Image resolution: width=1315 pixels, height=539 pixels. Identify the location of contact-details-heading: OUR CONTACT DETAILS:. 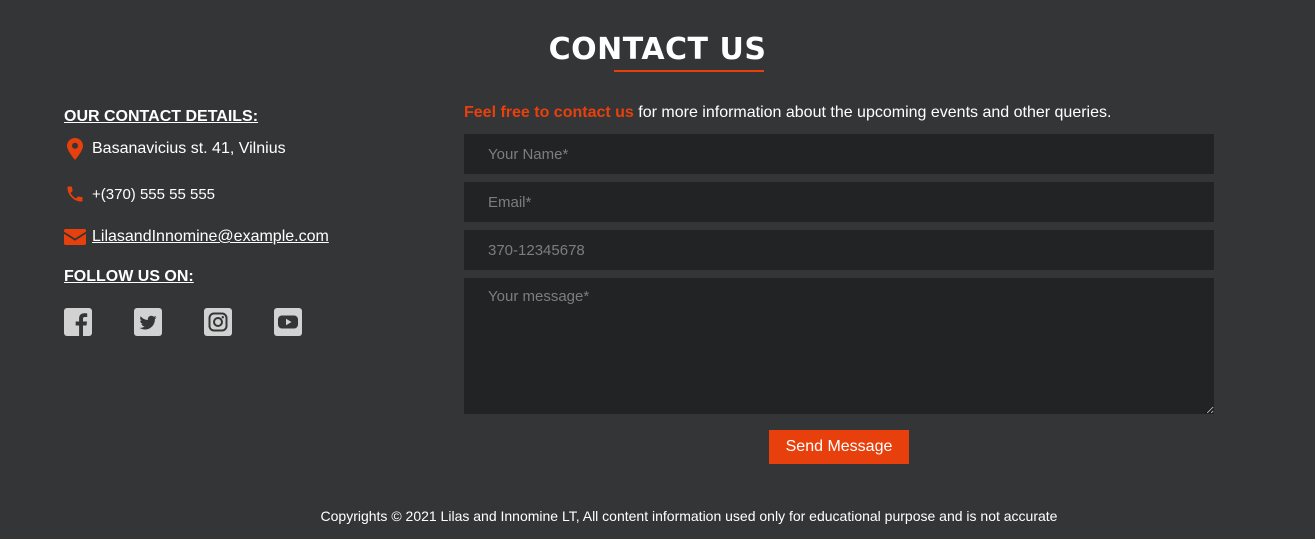
(161, 116).